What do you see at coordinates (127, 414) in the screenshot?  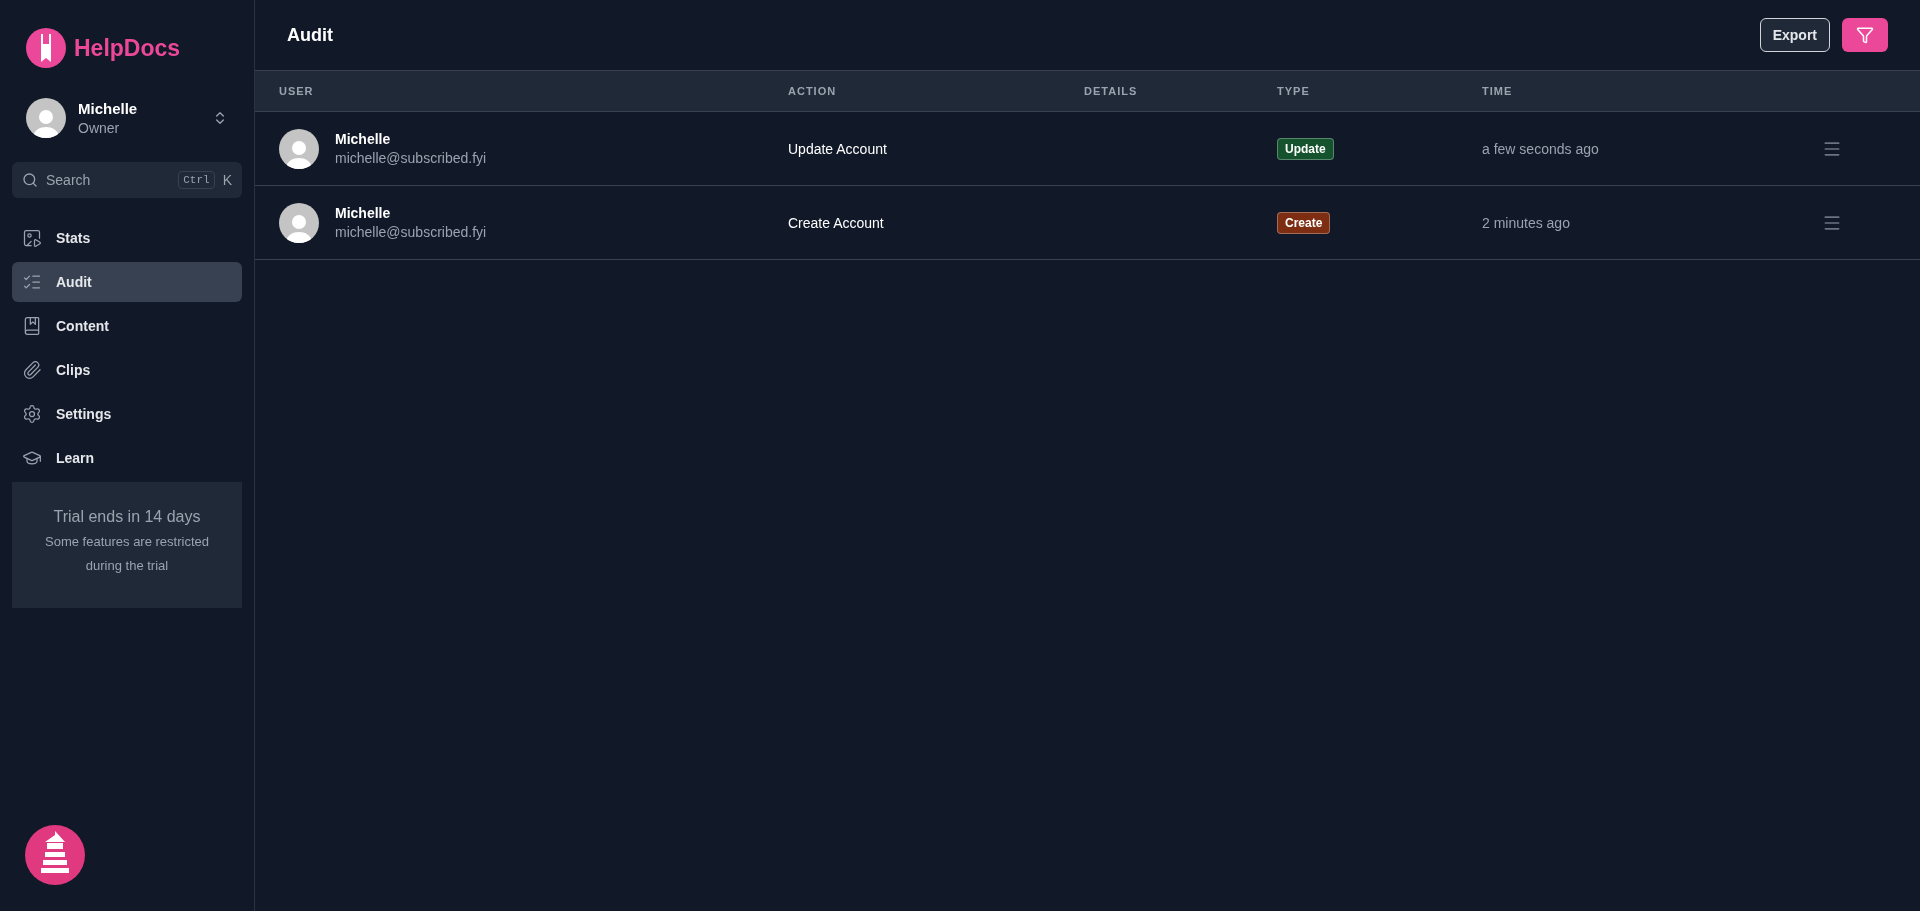 I see `nav-item: Settings` at bounding box center [127, 414].